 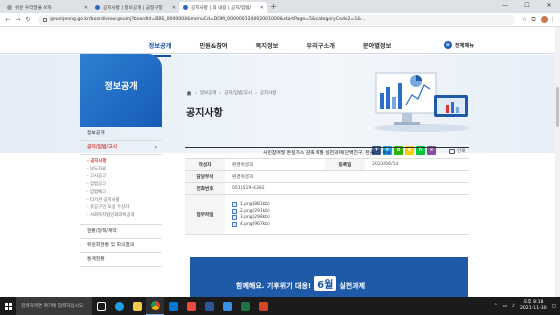 I want to click on forward-icon: →, so click(x=18, y=19).